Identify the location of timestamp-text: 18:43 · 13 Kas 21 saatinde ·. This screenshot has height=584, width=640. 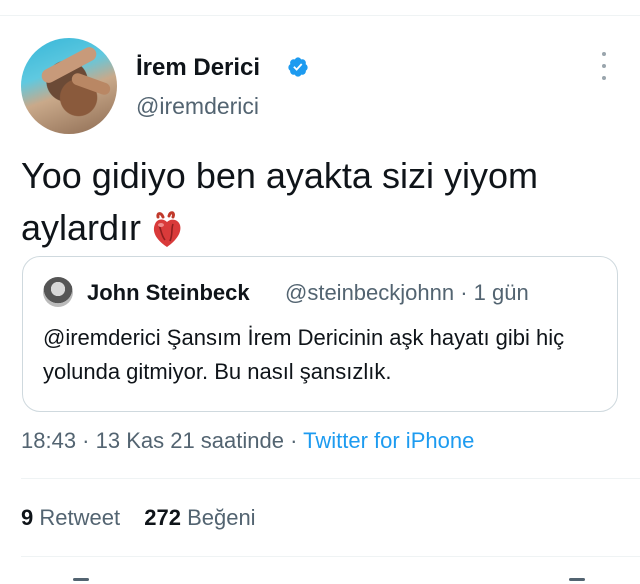
(162, 440).